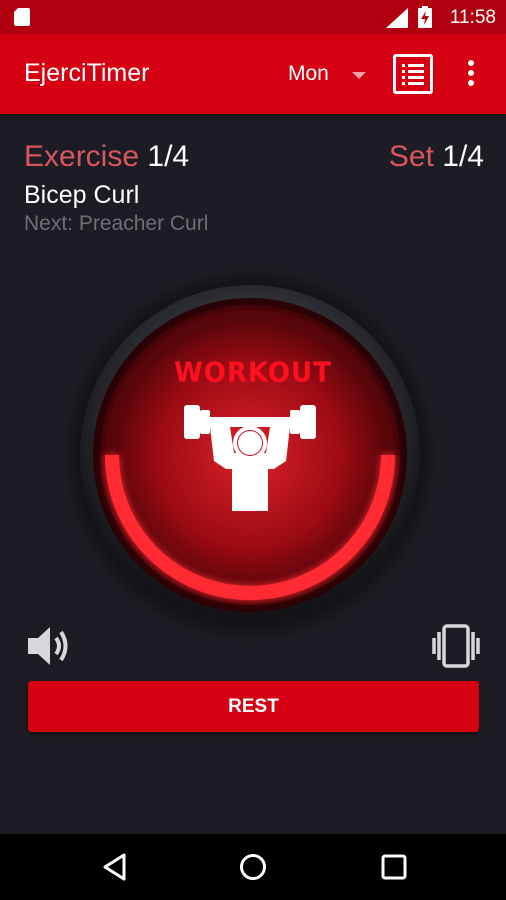  What do you see at coordinates (471, 73) in the screenshot?
I see `overflow-menu-icon` at bounding box center [471, 73].